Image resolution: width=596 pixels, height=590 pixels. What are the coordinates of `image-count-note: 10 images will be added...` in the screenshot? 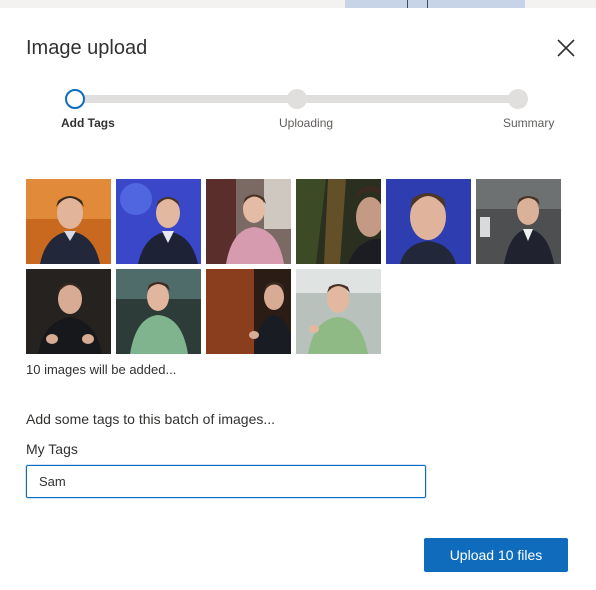 It's located at (101, 369).